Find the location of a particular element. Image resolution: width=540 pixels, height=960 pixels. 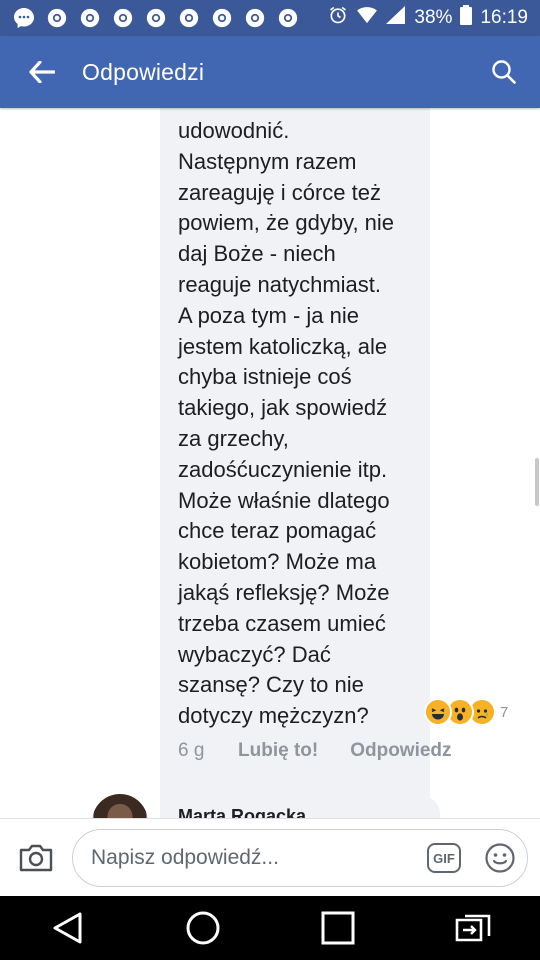

comment-line: Następnym razem is located at coordinates (267, 161).